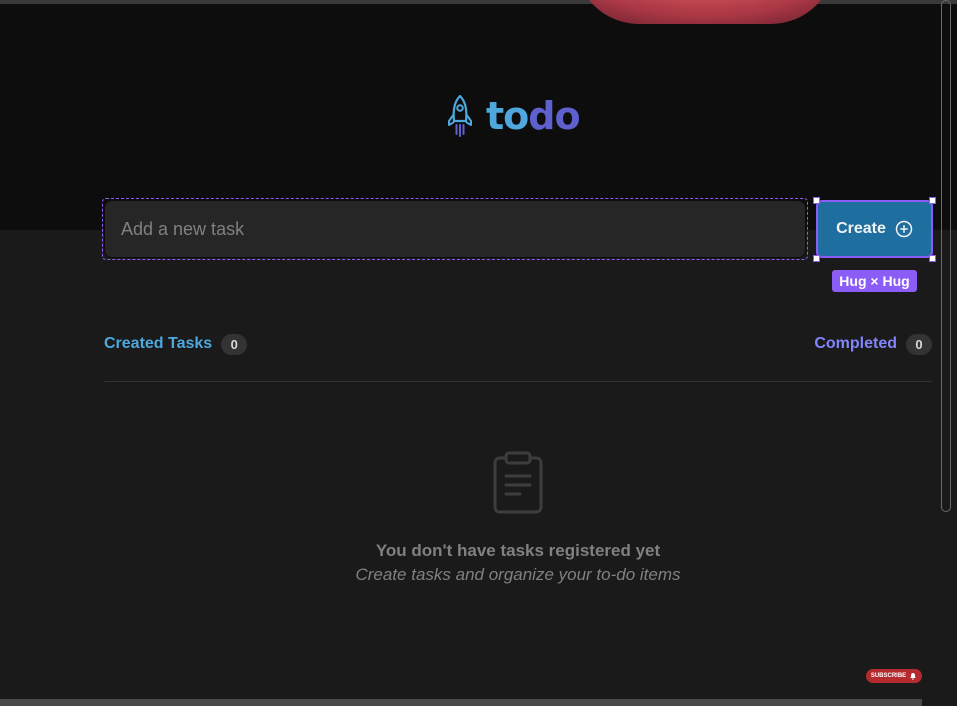  I want to click on resize-handle-bottom-right, so click(932, 258).